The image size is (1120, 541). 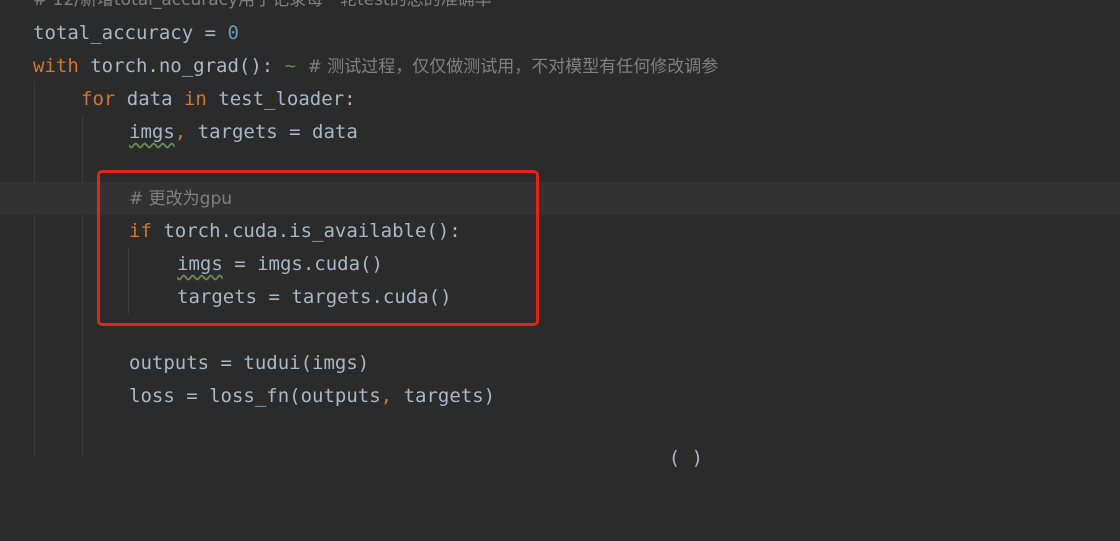 I want to click on code-text: test_loader:, so click(x=281, y=99).